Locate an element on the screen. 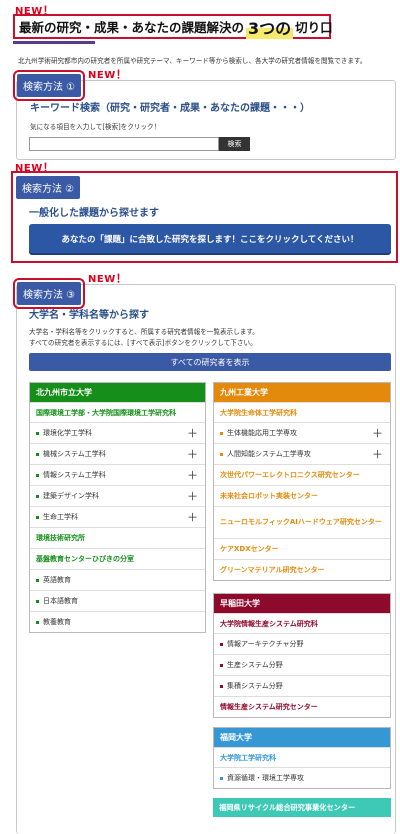  row-label: 日本語教育 is located at coordinates (60, 601).